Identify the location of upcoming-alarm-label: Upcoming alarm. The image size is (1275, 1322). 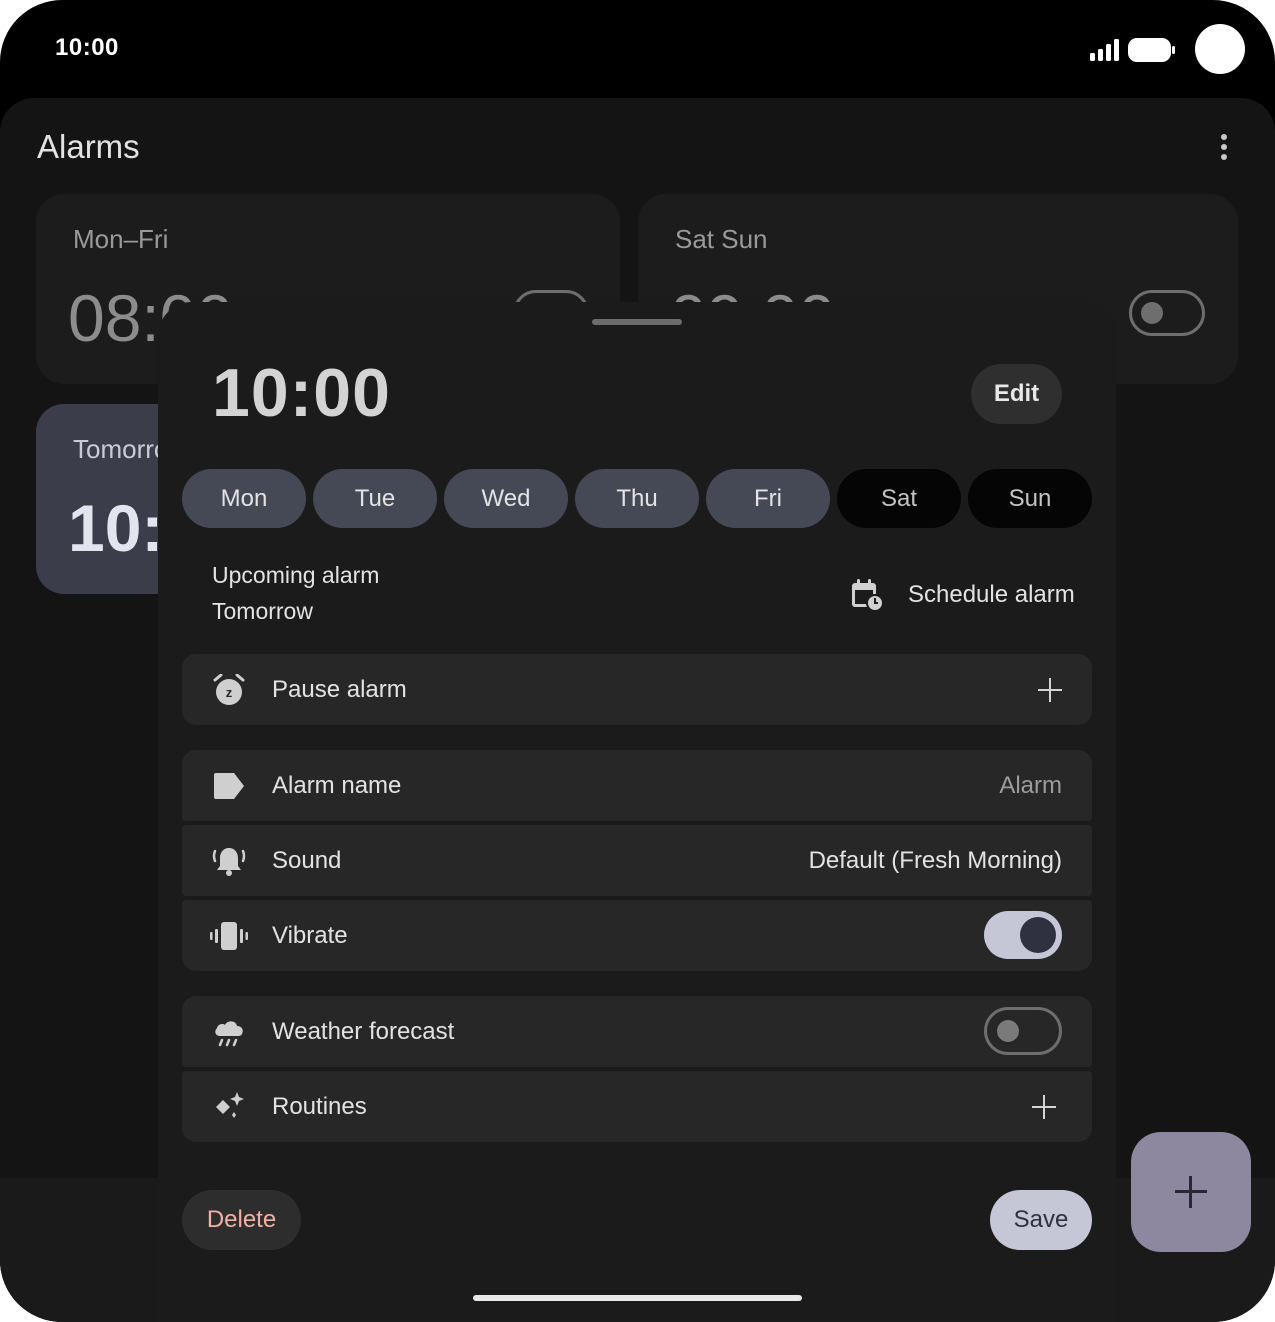
(296, 575).